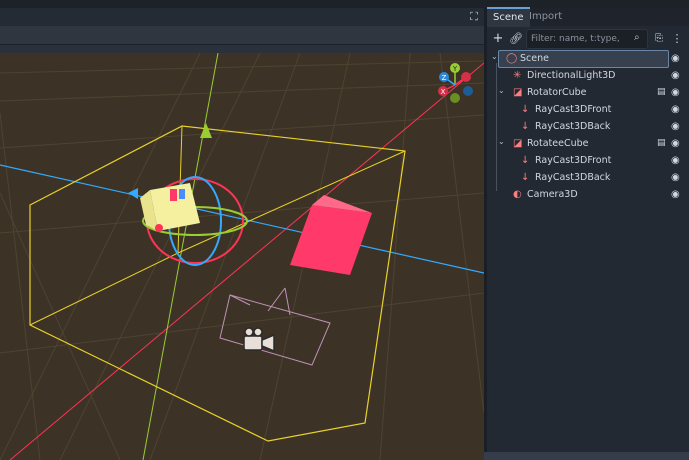  Describe the element at coordinates (206, 130) in the screenshot. I see `y-axis-arrow` at that location.